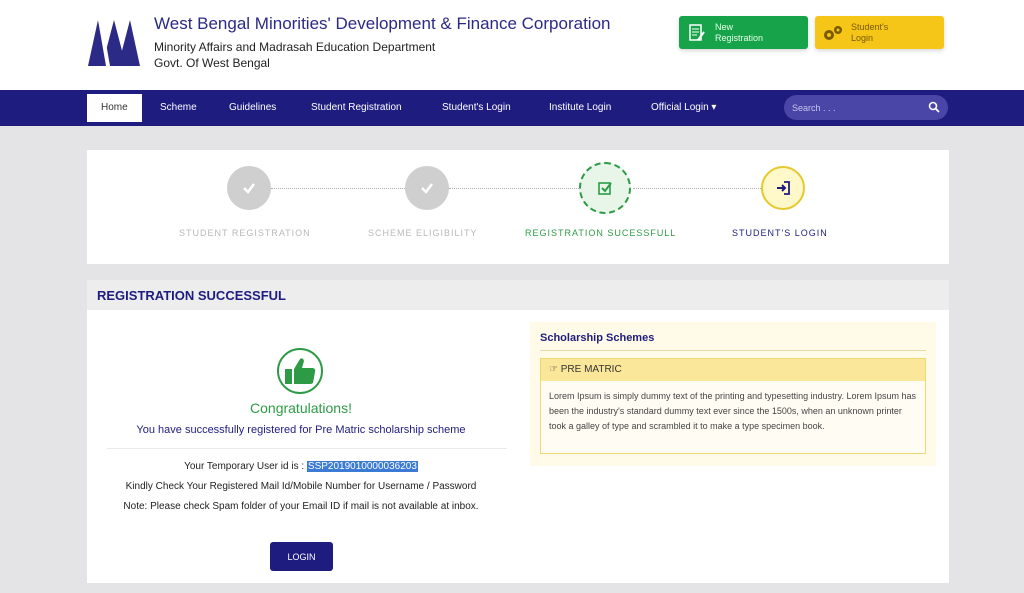 This screenshot has height=593, width=1024. I want to click on thumbs-up-icon, so click(300, 371).